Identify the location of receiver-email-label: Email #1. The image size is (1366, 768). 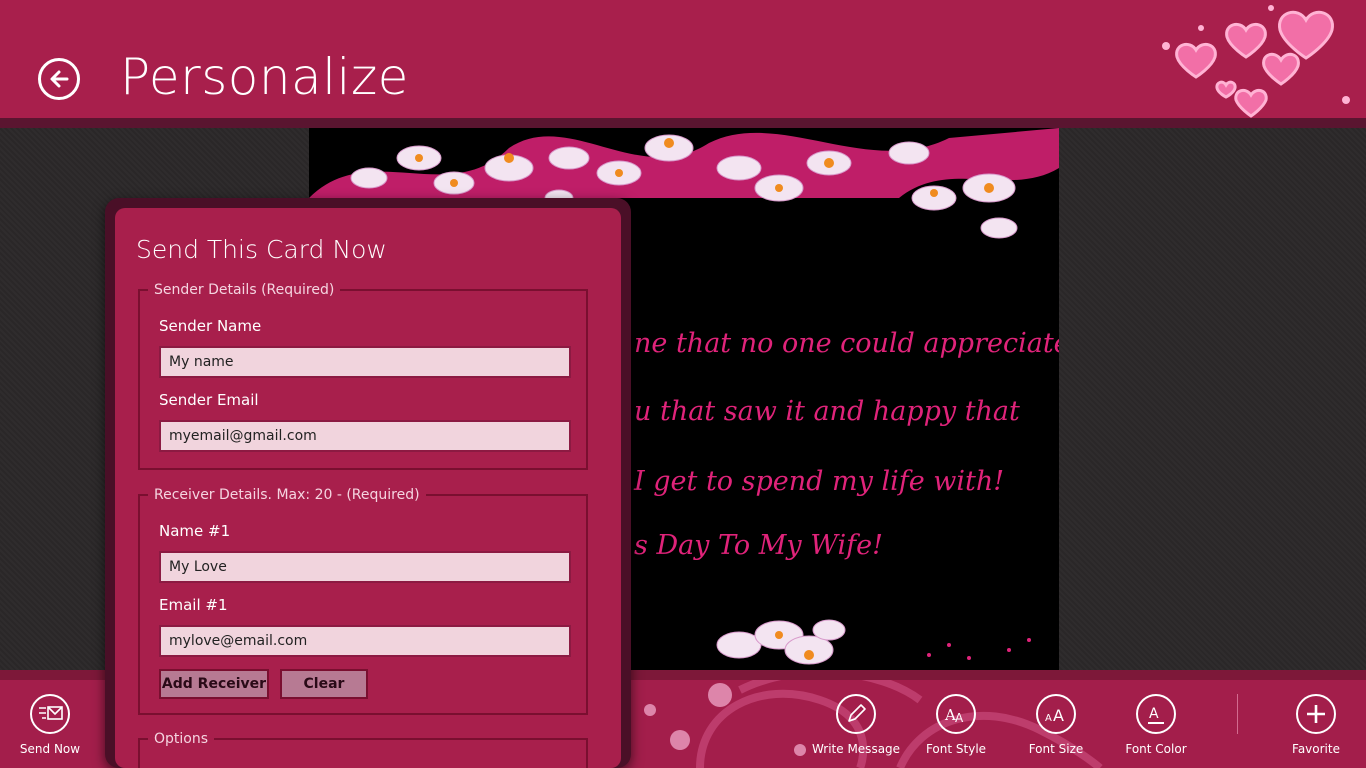
(193, 605).